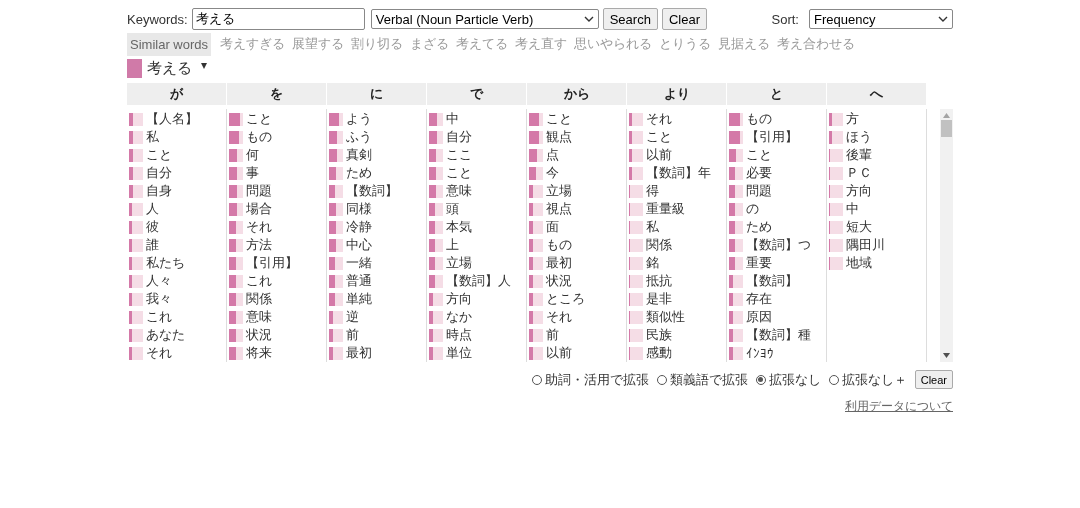 The width and height of the screenshot is (1080, 508). I want to click on collocate-word: 人々, so click(159, 281).